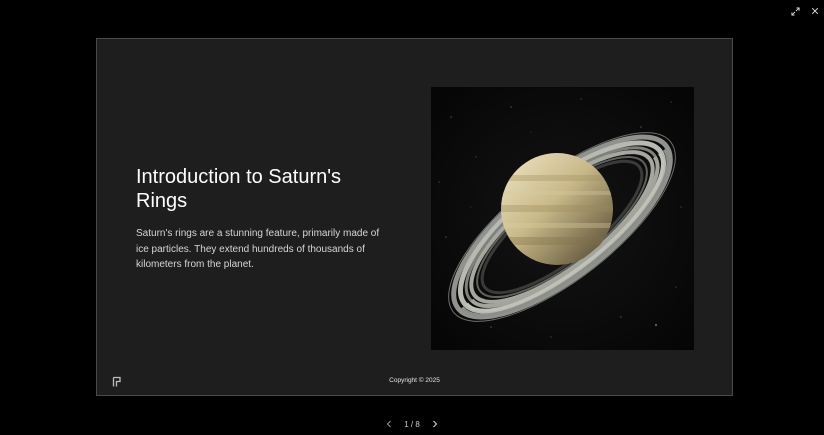 Image resolution: width=824 pixels, height=435 pixels. I want to click on pagination: 1 / 8, so click(412, 424).